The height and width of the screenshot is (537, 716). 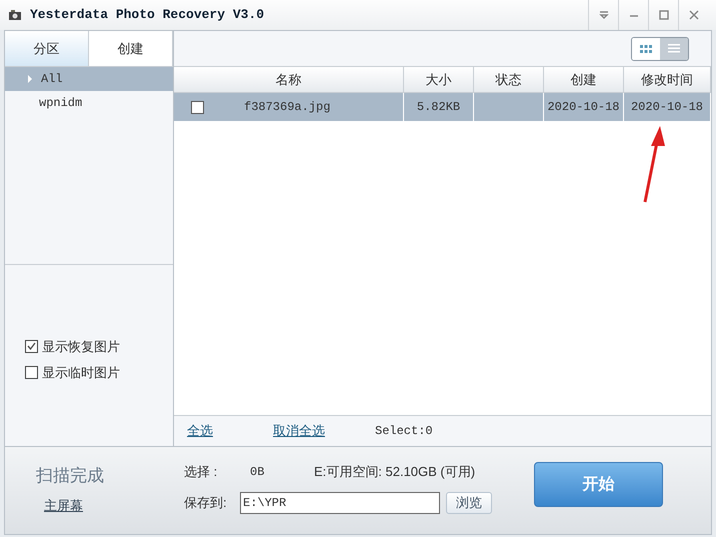 What do you see at coordinates (287, 107) in the screenshot?
I see `table-cell-text: f387369a.jpg` at bounding box center [287, 107].